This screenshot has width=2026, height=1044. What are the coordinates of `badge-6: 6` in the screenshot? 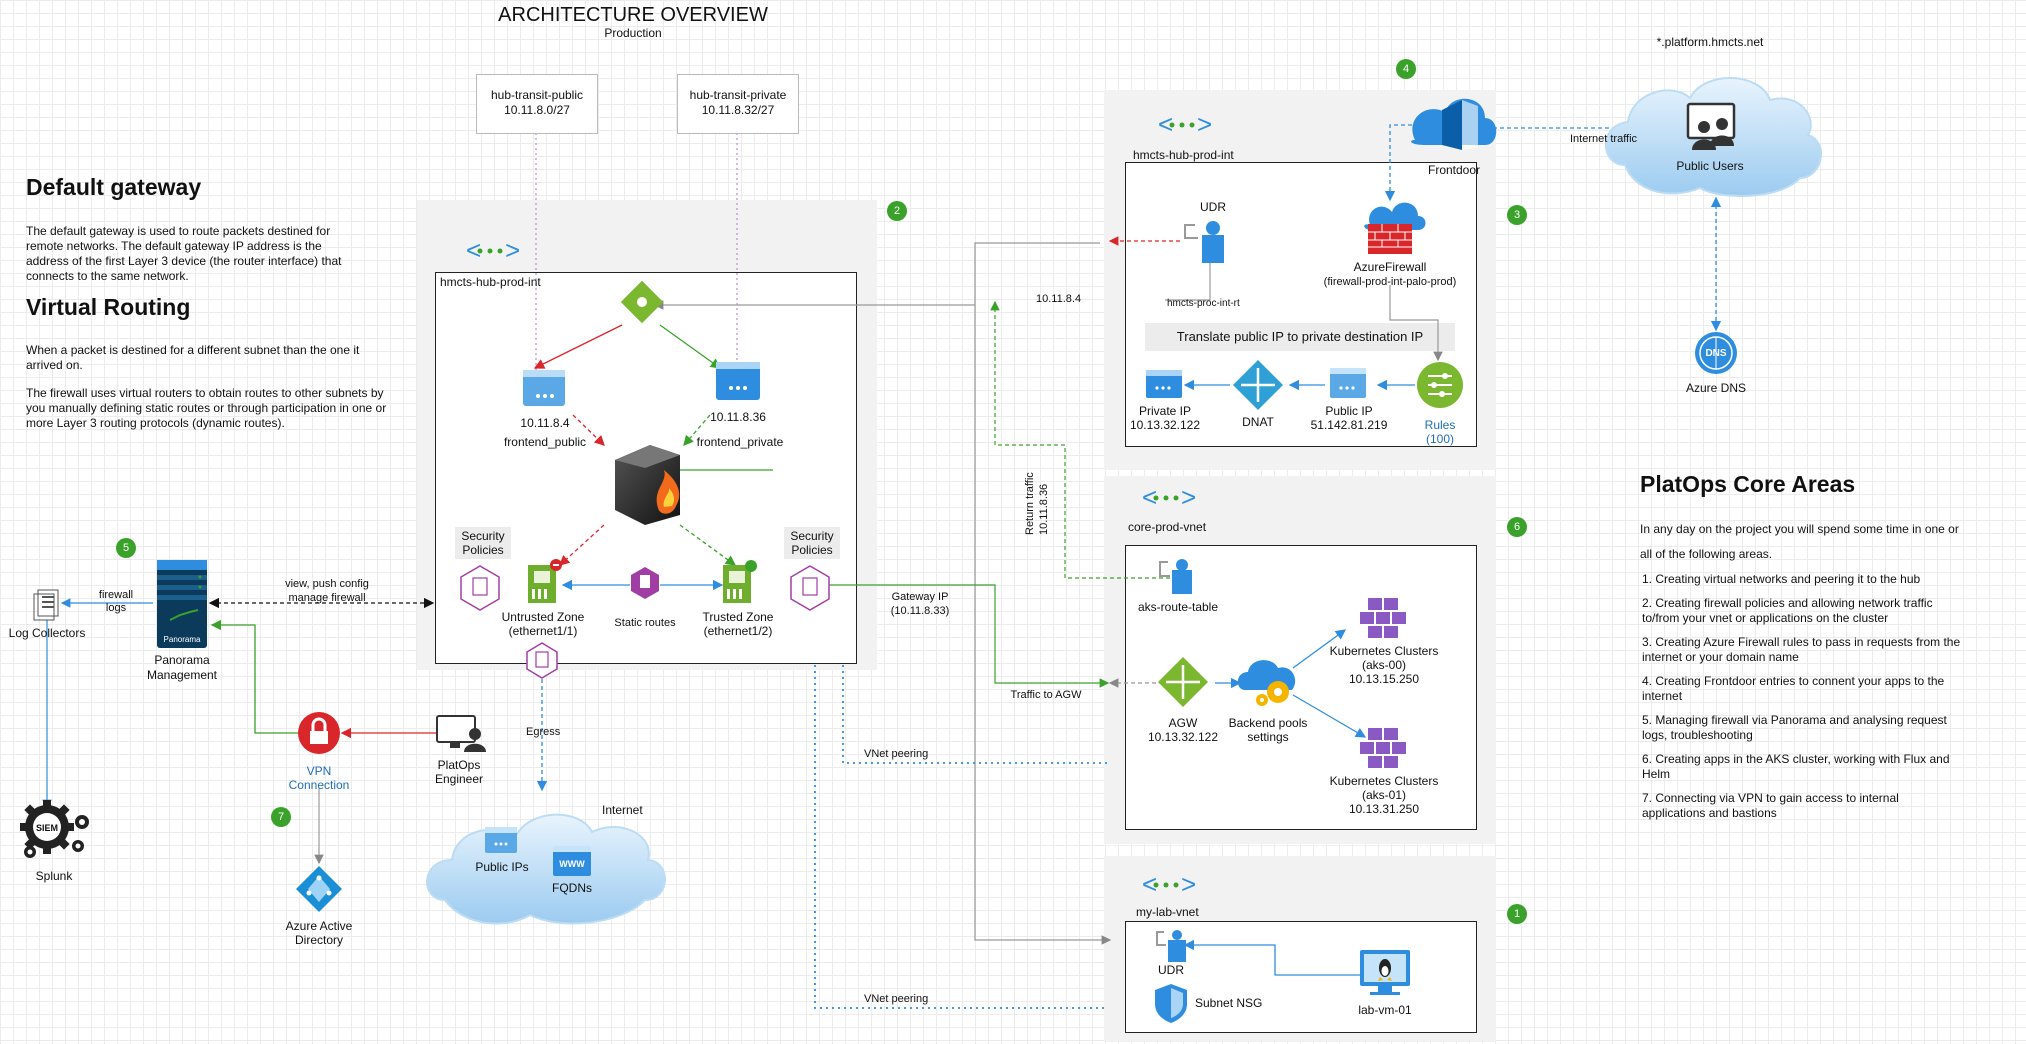 It's located at (1517, 527).